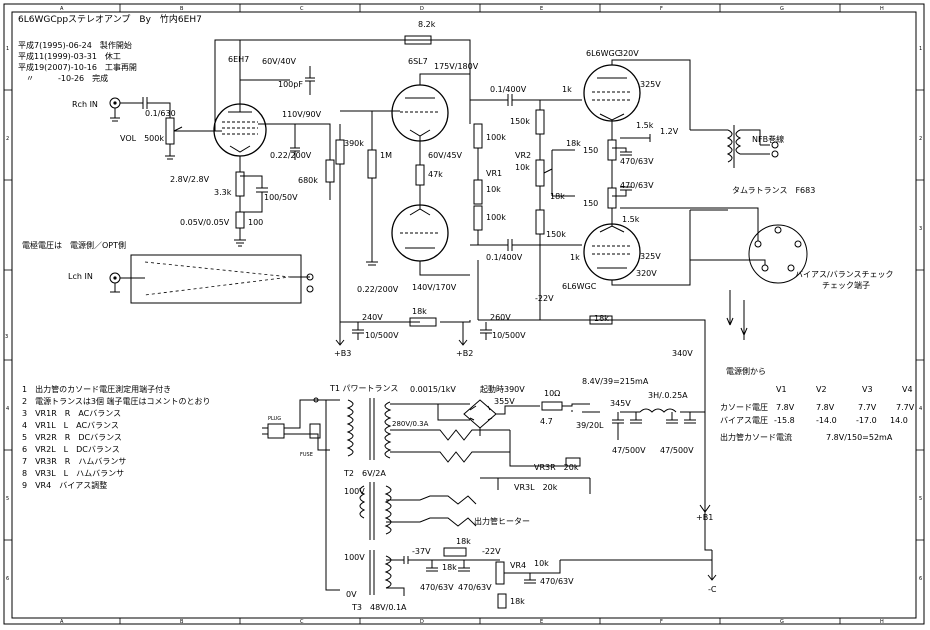 The height and width of the screenshot is (630, 930). I want to click on cap-10-500-b-label: 10/500V, so click(509, 335).